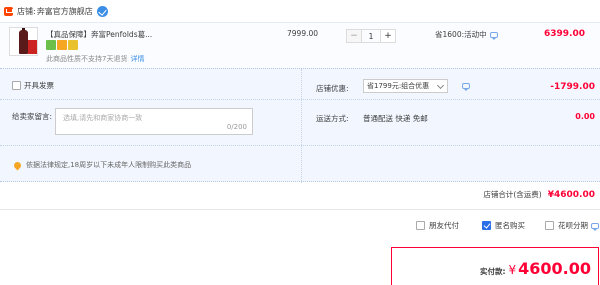  Describe the element at coordinates (512, 270) in the screenshot. I see `payment-currency: ¥` at that location.